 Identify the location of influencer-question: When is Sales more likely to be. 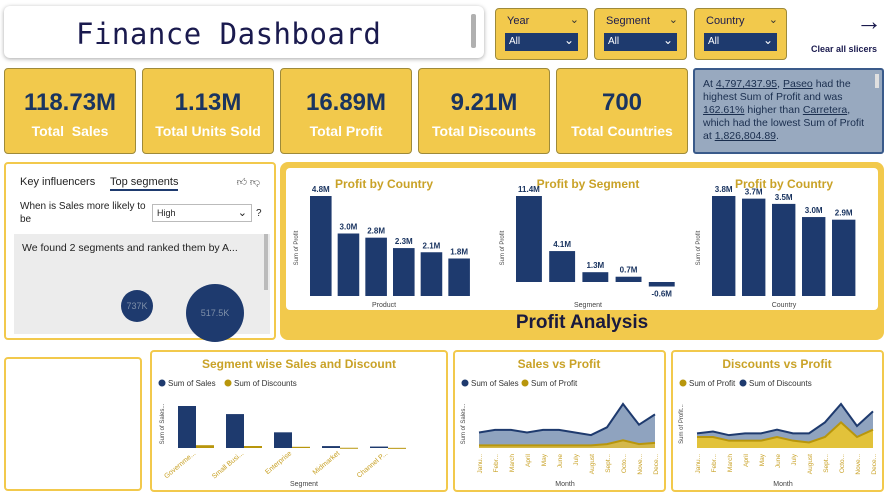
(83, 213).